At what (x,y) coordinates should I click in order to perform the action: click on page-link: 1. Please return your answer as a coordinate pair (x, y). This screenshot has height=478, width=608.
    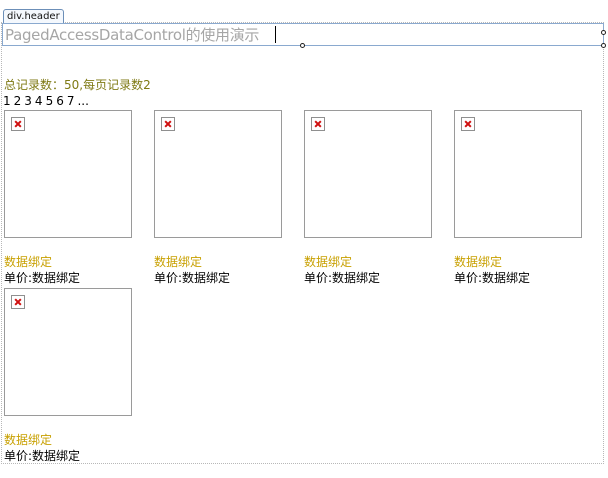
    Looking at the image, I should click on (7, 101).